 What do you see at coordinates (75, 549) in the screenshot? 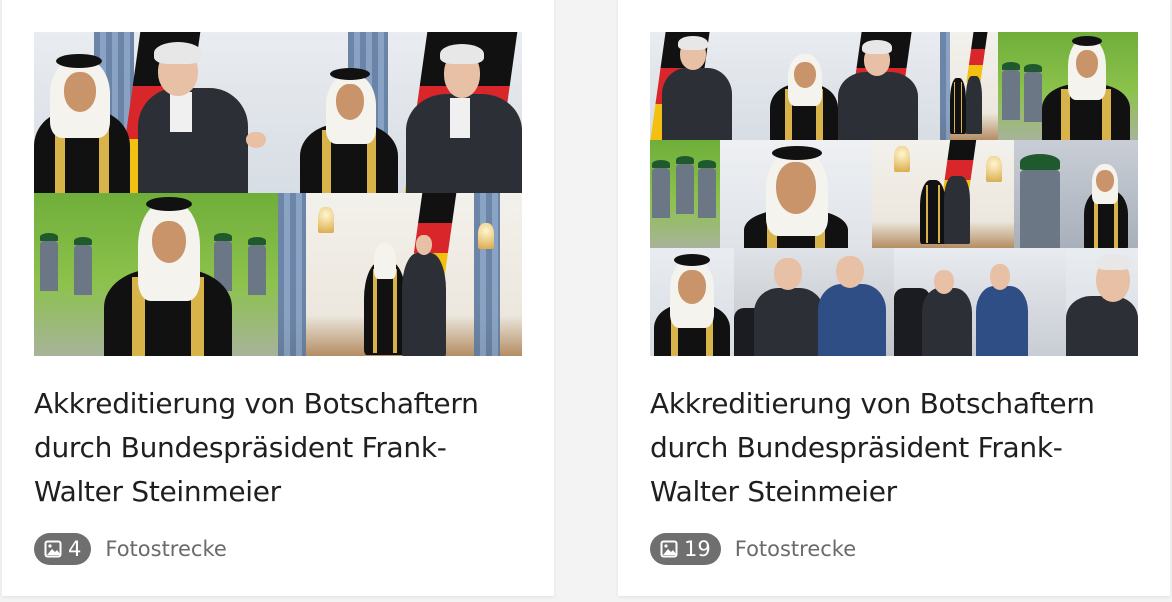
I see `photo-count: 4` at bounding box center [75, 549].